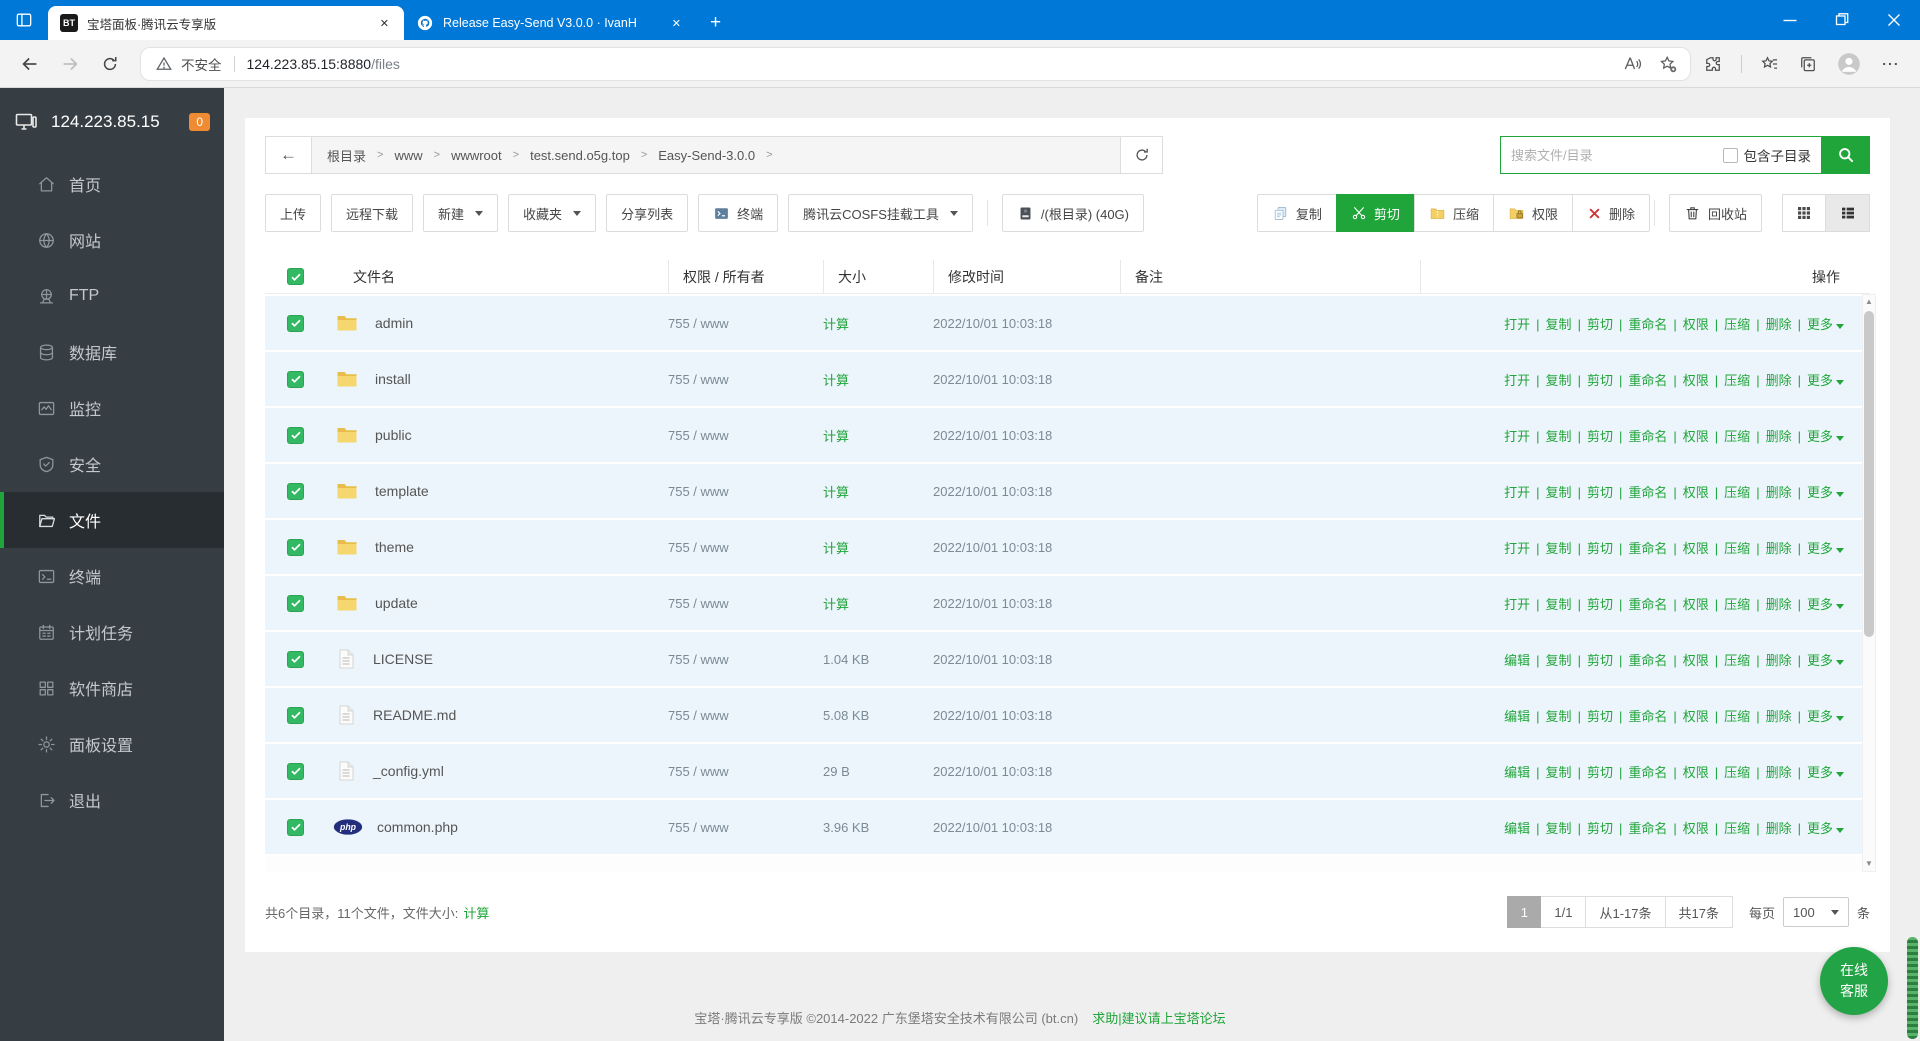 This screenshot has height=1041, width=1920. What do you see at coordinates (1668, 64) in the screenshot?
I see `favorite-add-icon` at bounding box center [1668, 64].